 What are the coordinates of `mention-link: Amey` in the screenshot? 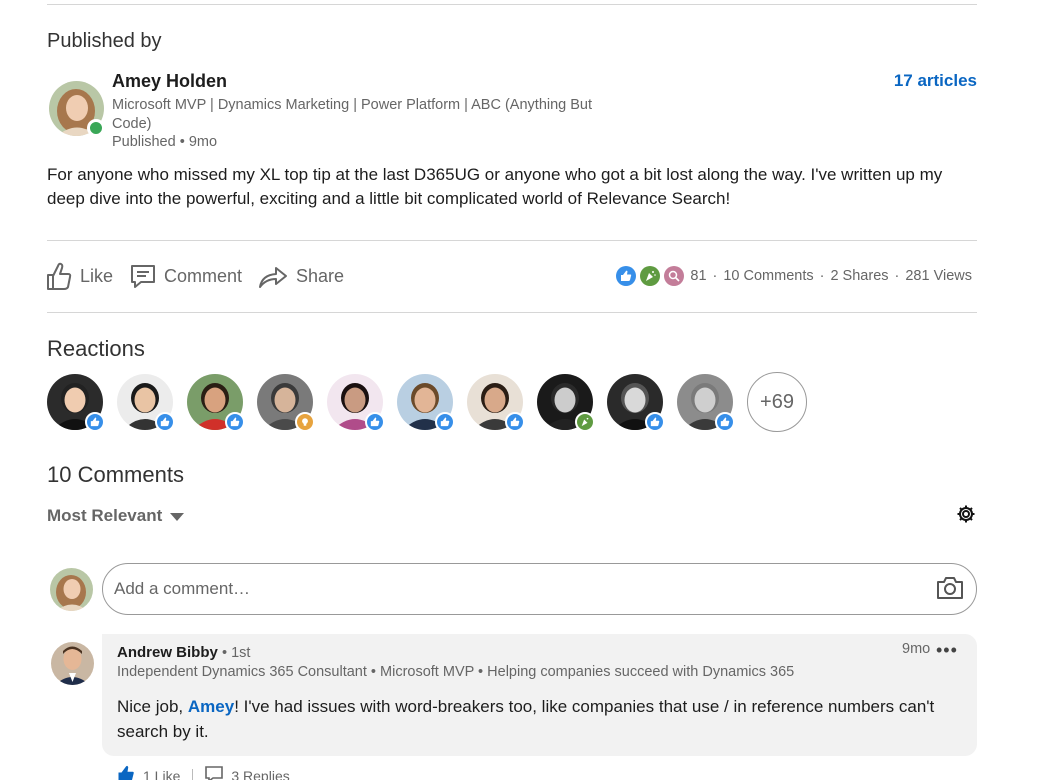 It's located at (211, 706).